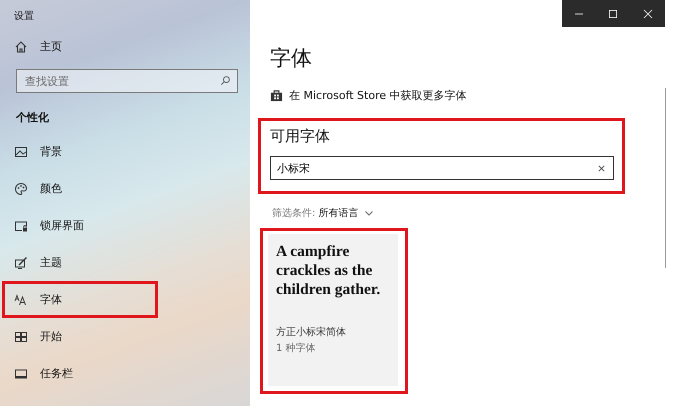  Describe the element at coordinates (601, 168) in the screenshot. I see `clear-icon` at that location.